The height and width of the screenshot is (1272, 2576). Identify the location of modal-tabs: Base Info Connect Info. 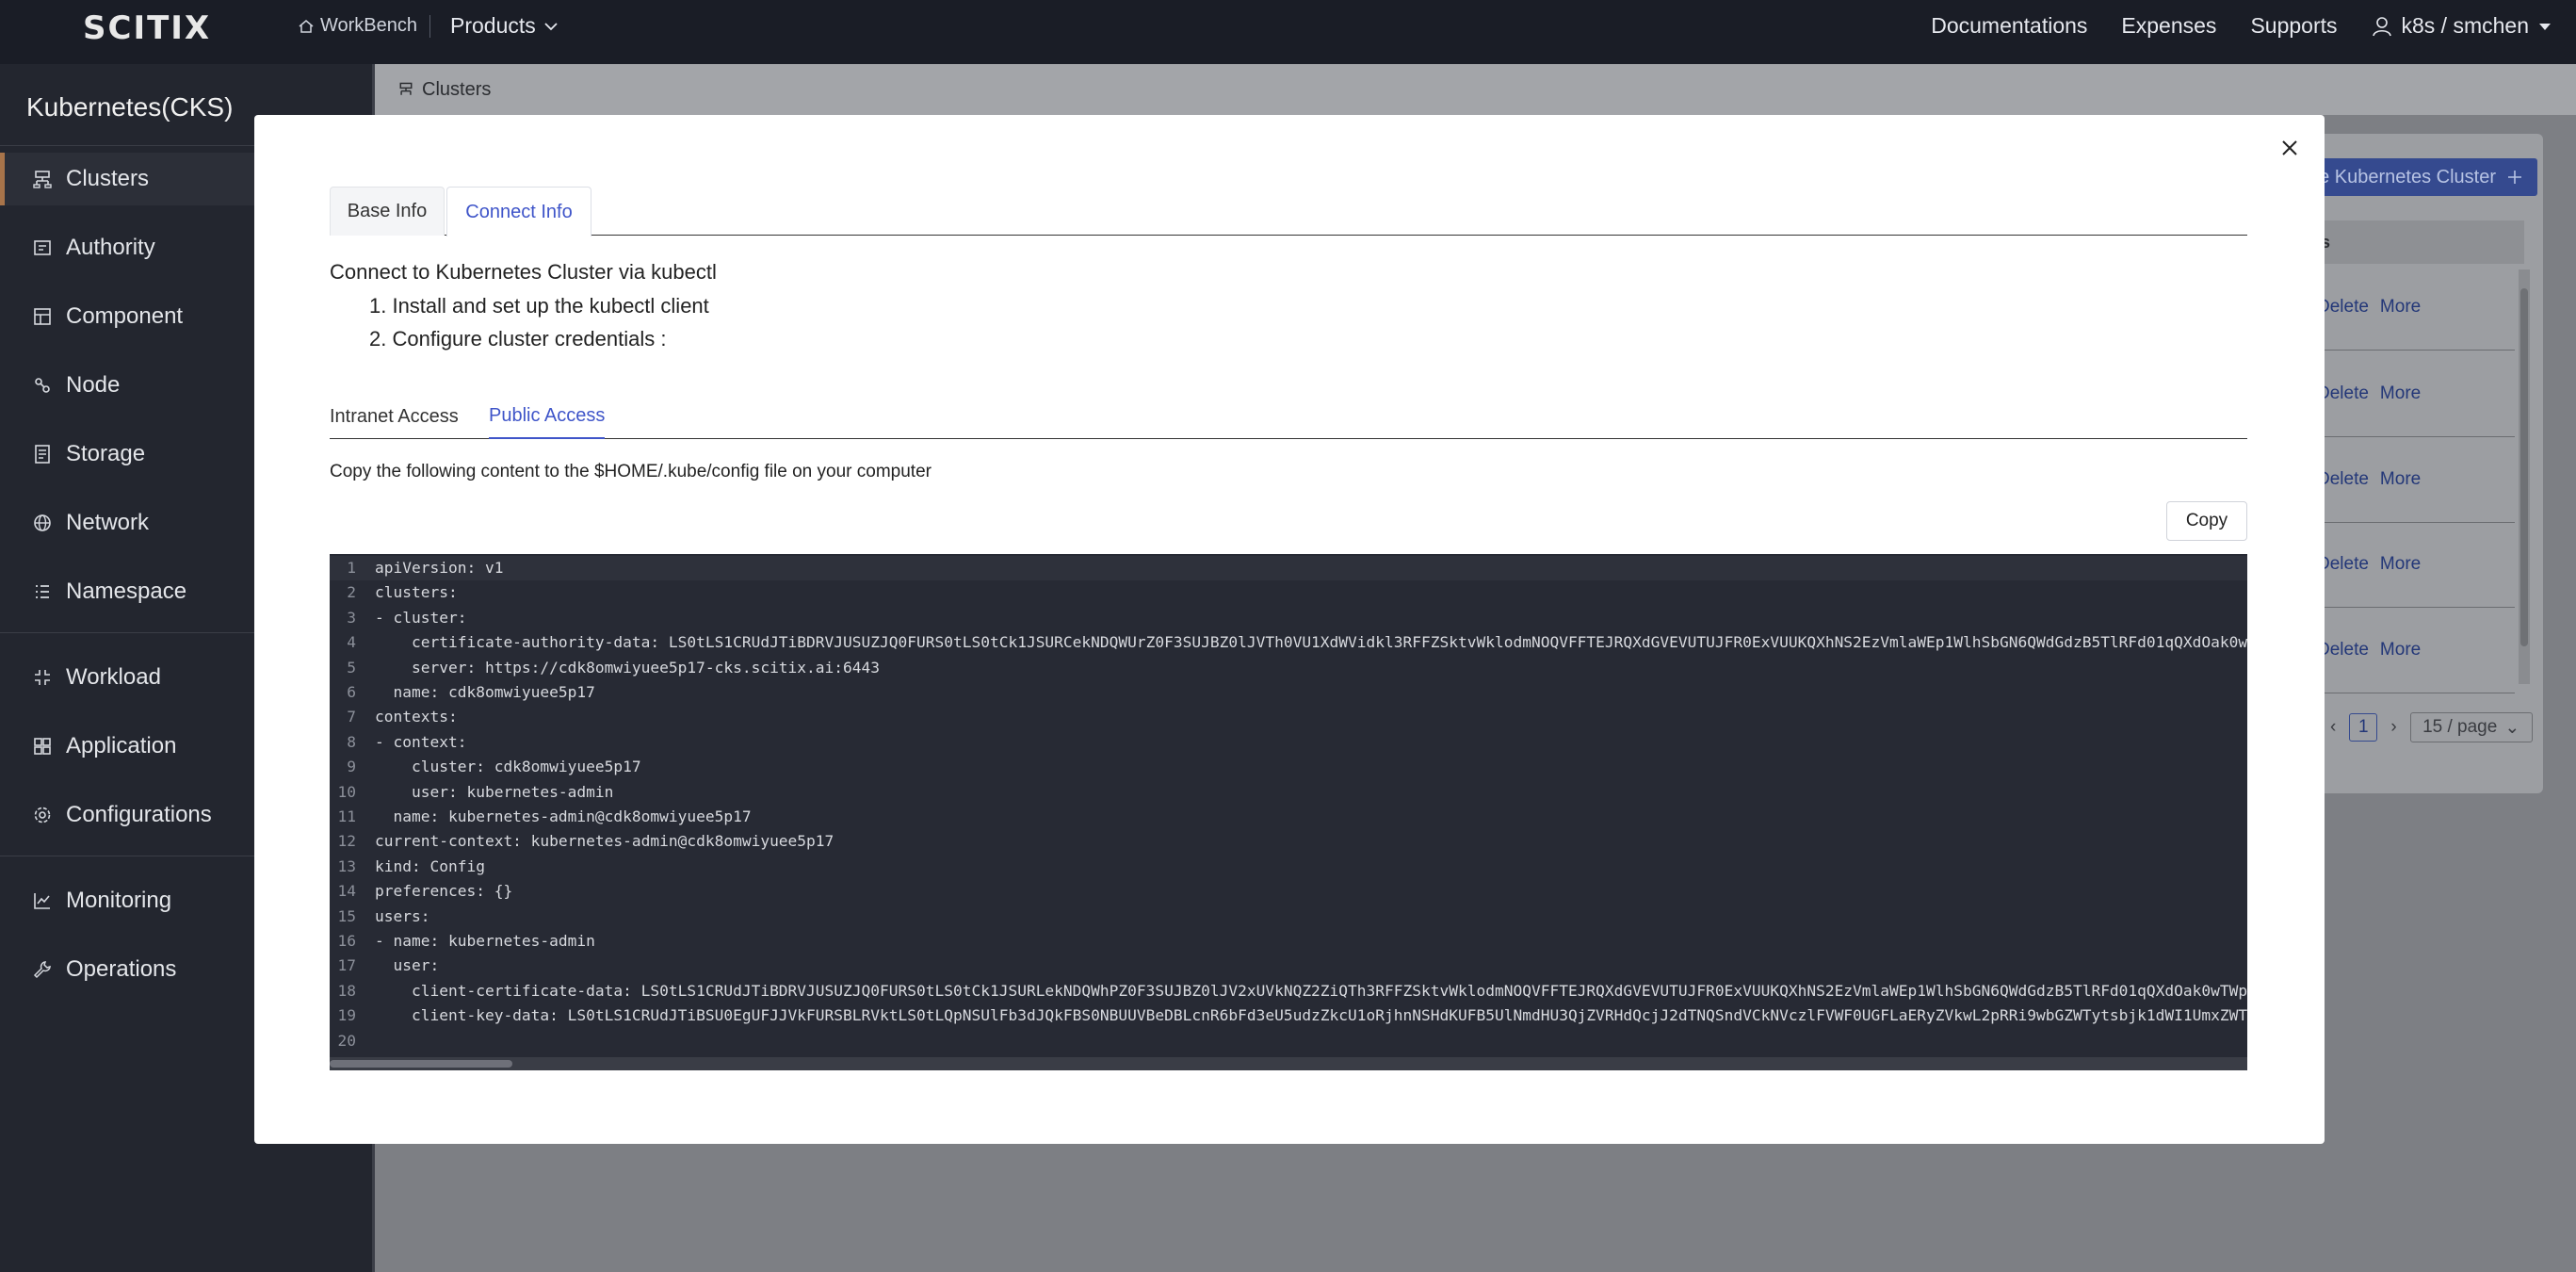
(1288, 211).